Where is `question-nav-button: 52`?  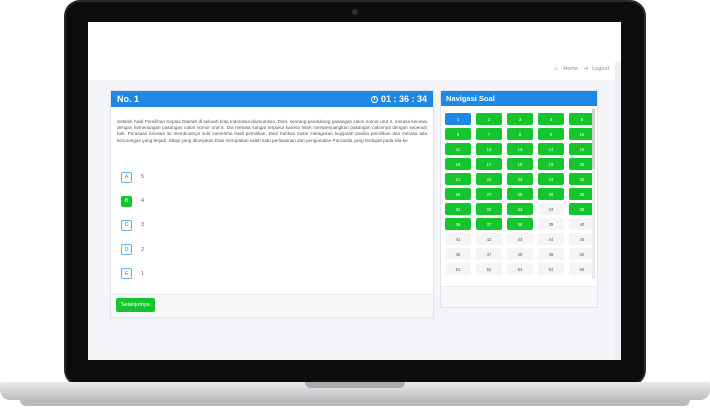
question-nav-button: 52 is located at coordinates (489, 269).